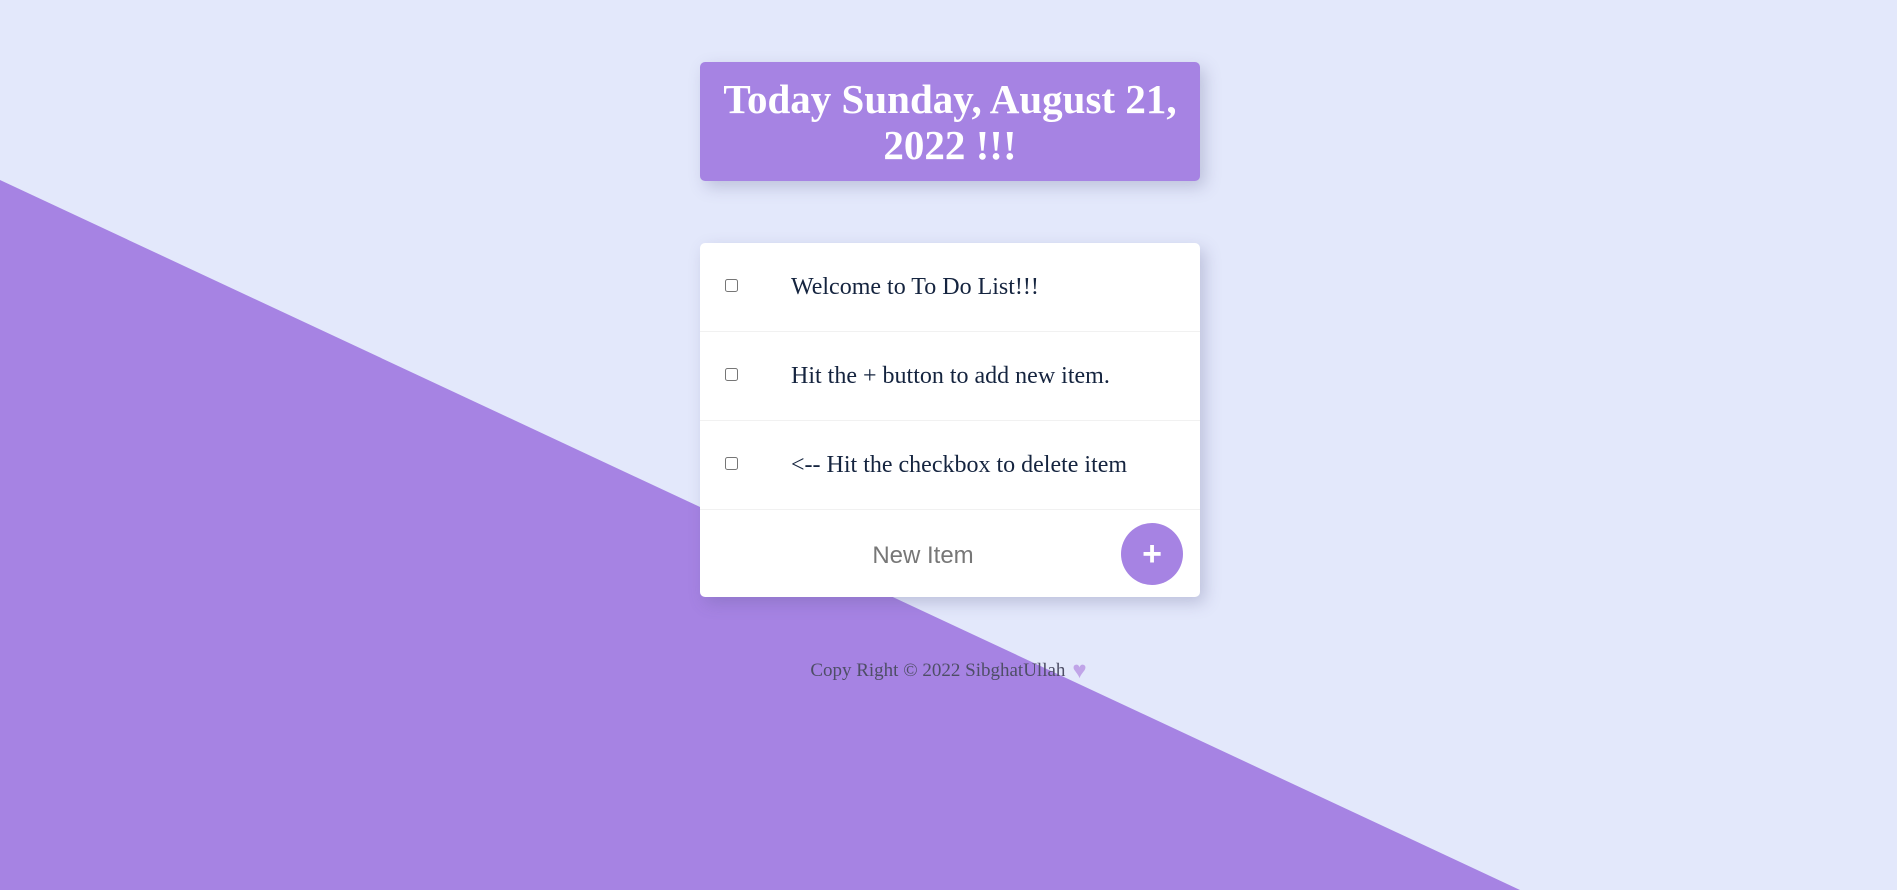  I want to click on todo-item: Welcome to To Do List!!!, so click(950, 287).